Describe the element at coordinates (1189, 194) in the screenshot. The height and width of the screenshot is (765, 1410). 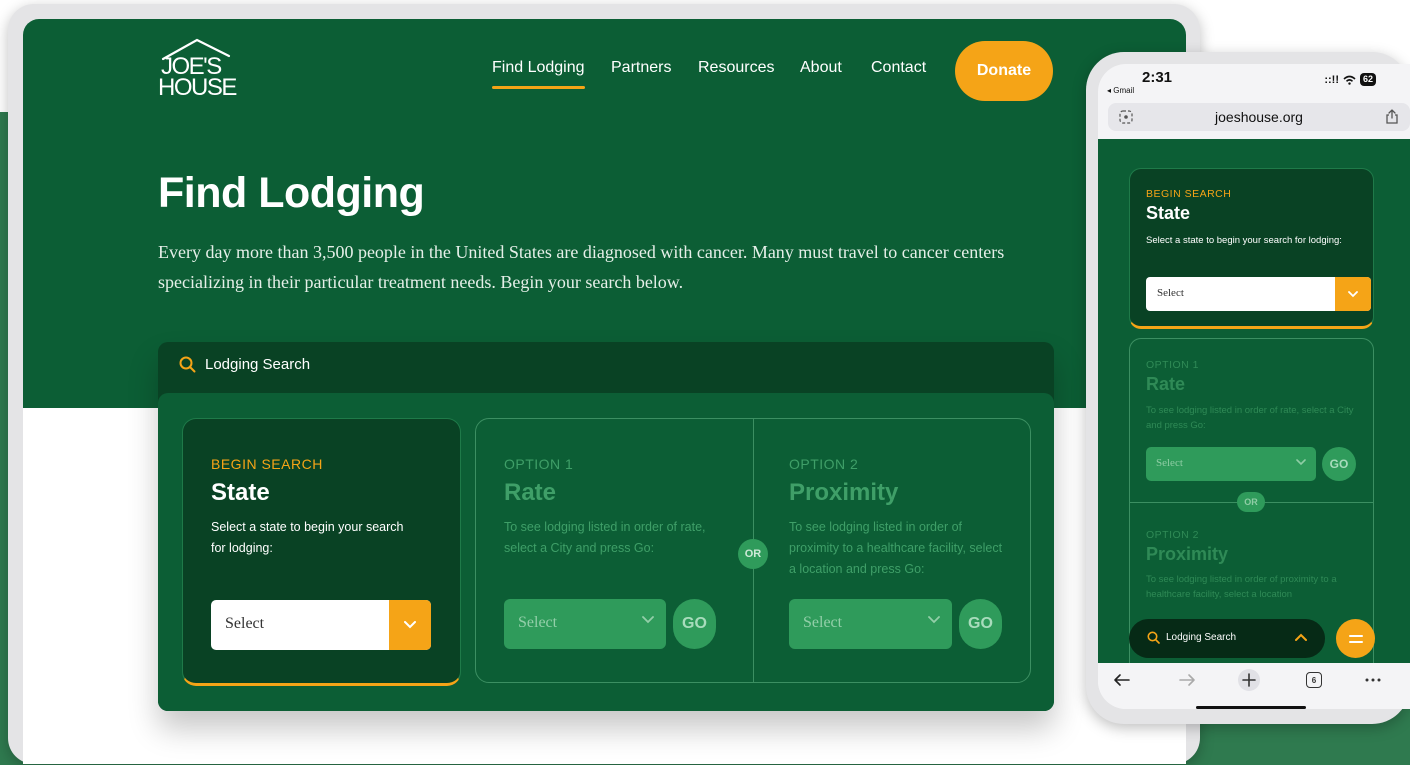
I see `mobile-begin-eyebrow: BEGIN SEARCH` at that location.